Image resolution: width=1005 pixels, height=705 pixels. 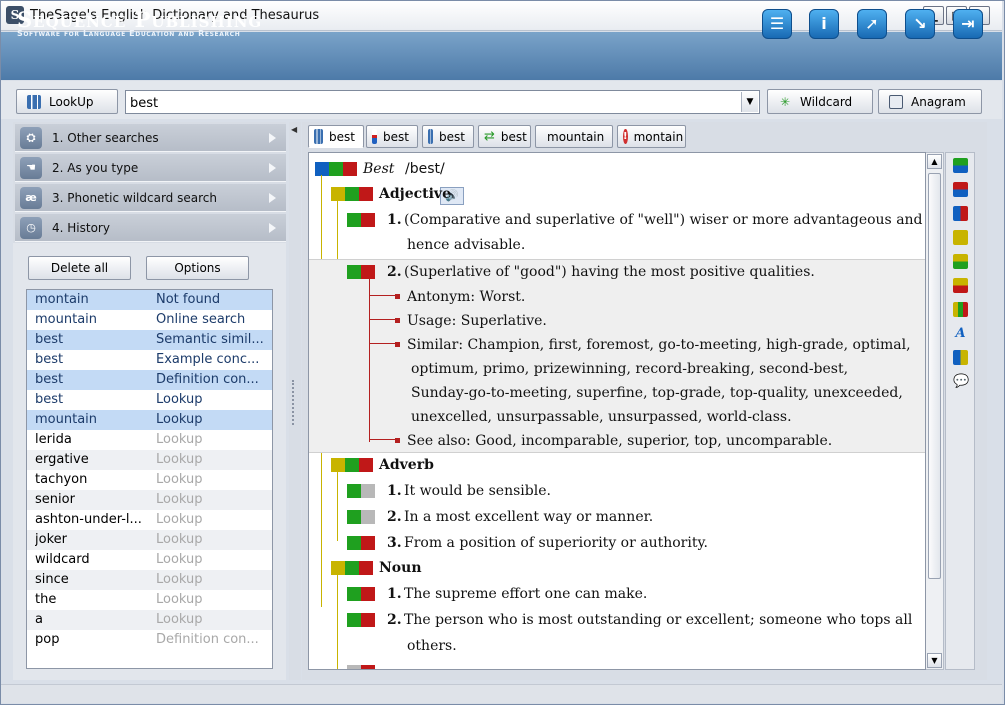 I want to click on tab-best-dictionary: best, so click(x=336, y=136).